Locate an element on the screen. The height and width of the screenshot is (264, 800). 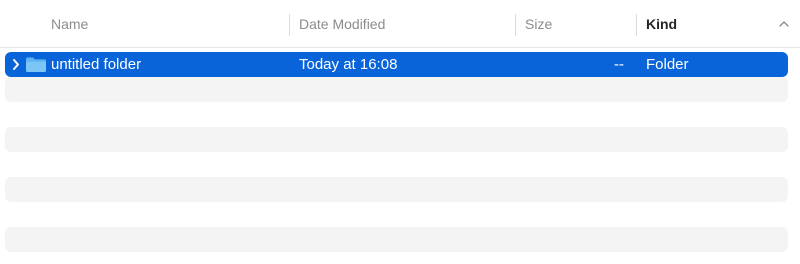
column-header-kind: Kind is located at coordinates (661, 24).